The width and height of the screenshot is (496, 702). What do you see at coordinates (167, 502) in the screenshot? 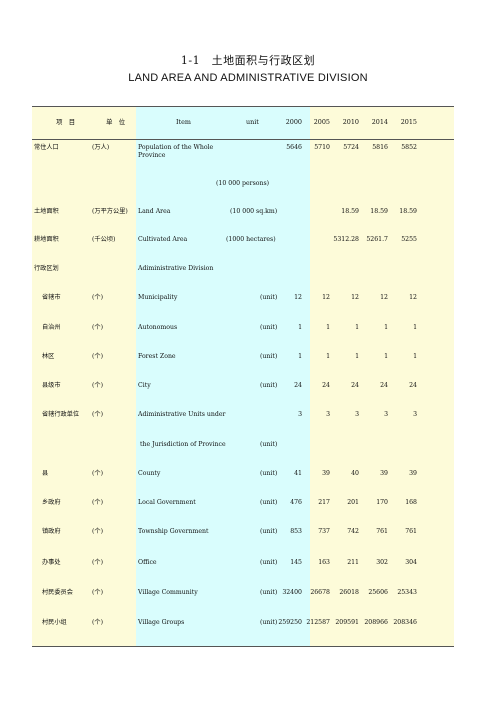
I see `row-item-en: Local Government` at bounding box center [167, 502].